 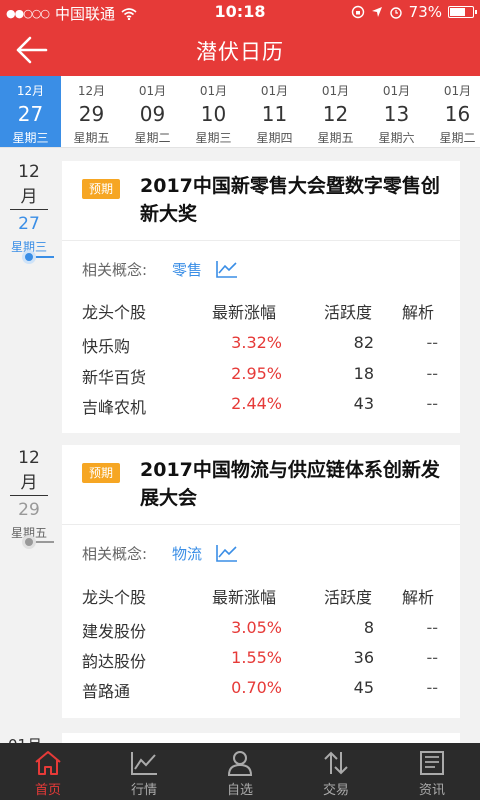 What do you see at coordinates (114, 376) in the screenshot?
I see `stock-name: 新华百货` at bounding box center [114, 376].